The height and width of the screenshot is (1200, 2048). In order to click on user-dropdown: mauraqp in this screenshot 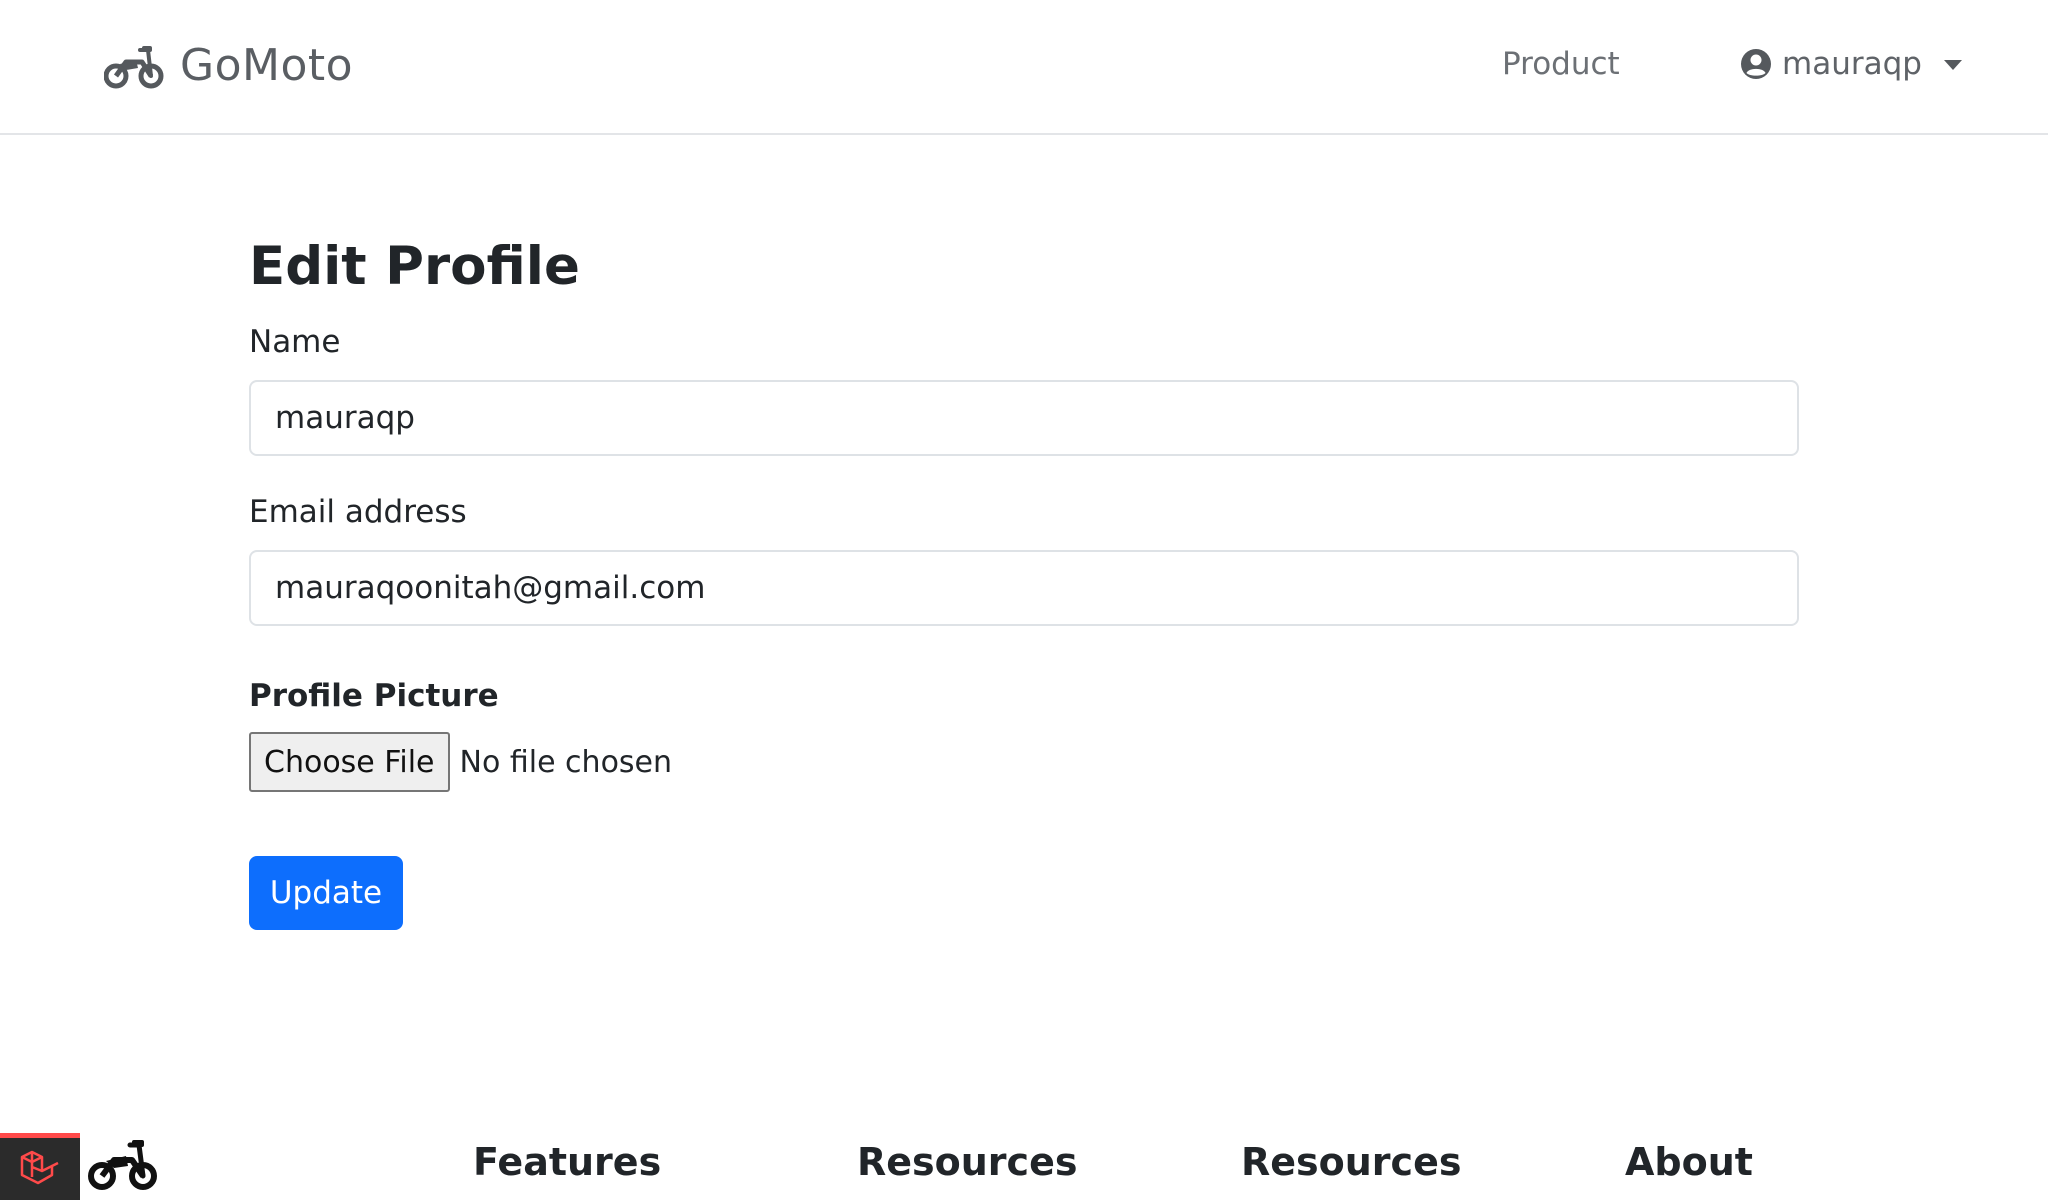, I will do `click(1851, 64)`.